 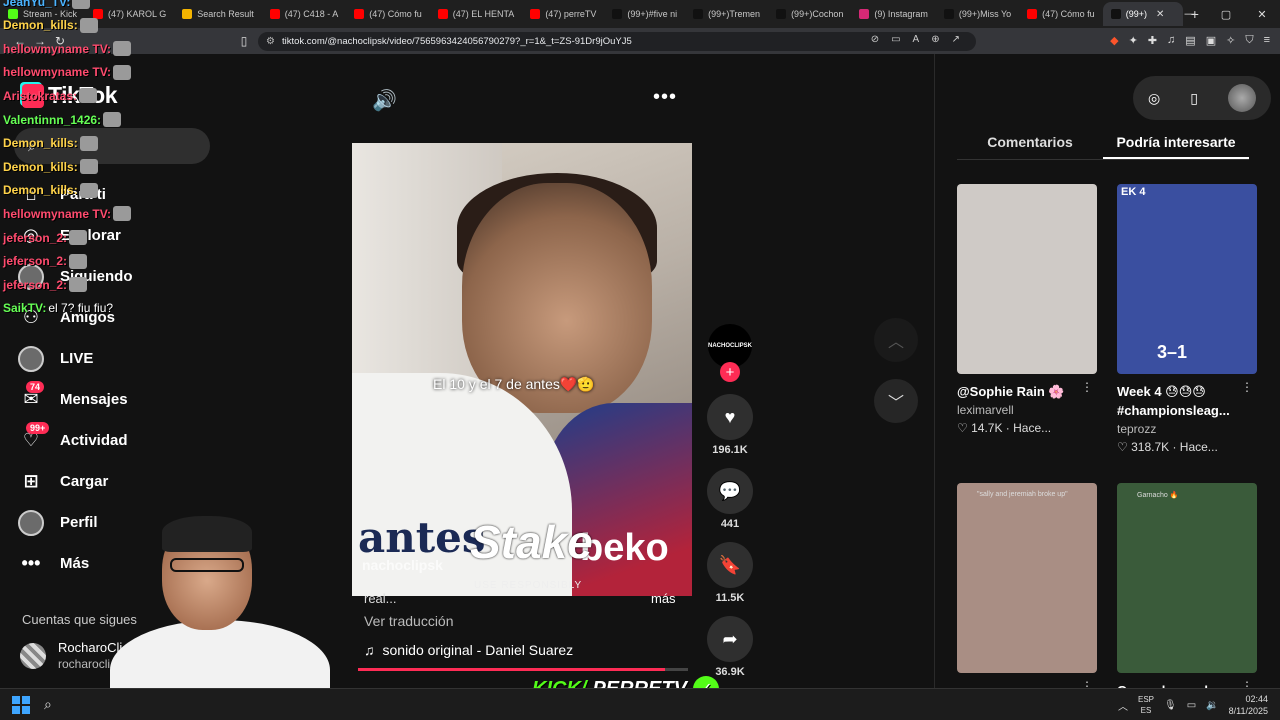 I want to click on suggested-video-card: Garnacho 🔥Garnacho goal⋮, so click(x=1187, y=591).